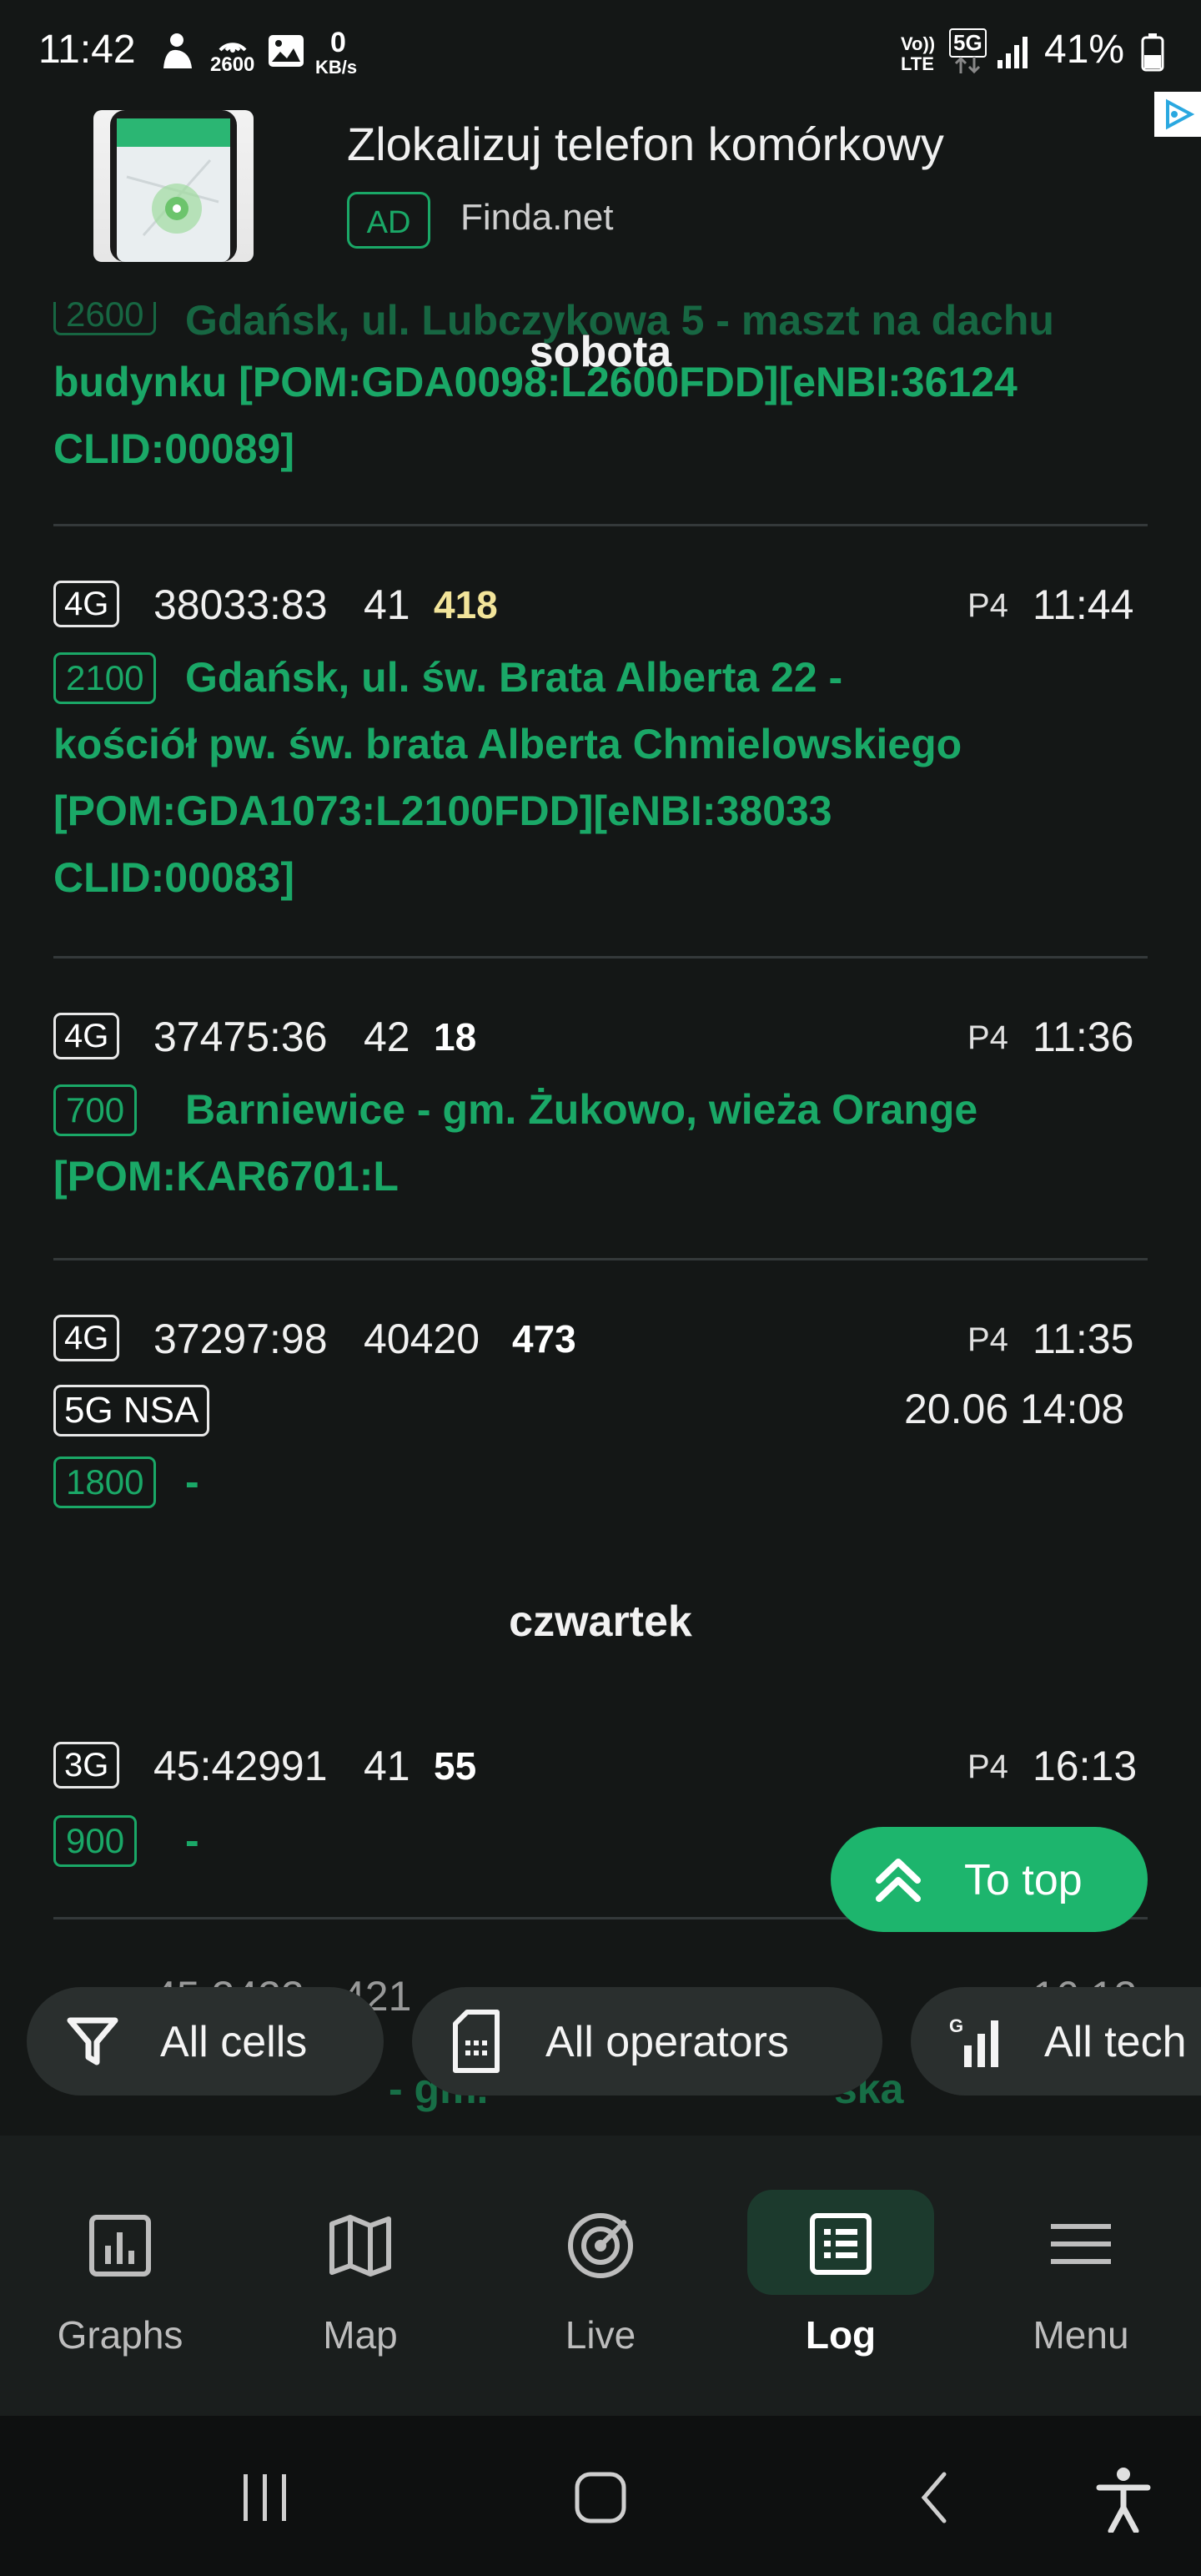  What do you see at coordinates (466, 604) in the screenshot?
I see `count-value: 418` at bounding box center [466, 604].